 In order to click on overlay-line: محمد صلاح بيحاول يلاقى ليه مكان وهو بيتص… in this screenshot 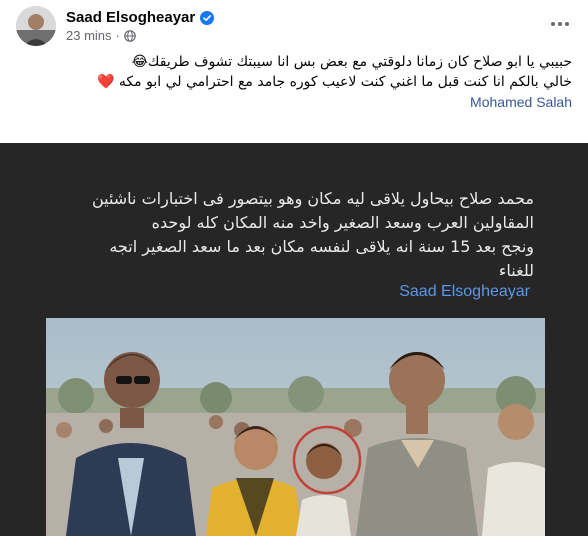, I will do `click(312, 198)`.